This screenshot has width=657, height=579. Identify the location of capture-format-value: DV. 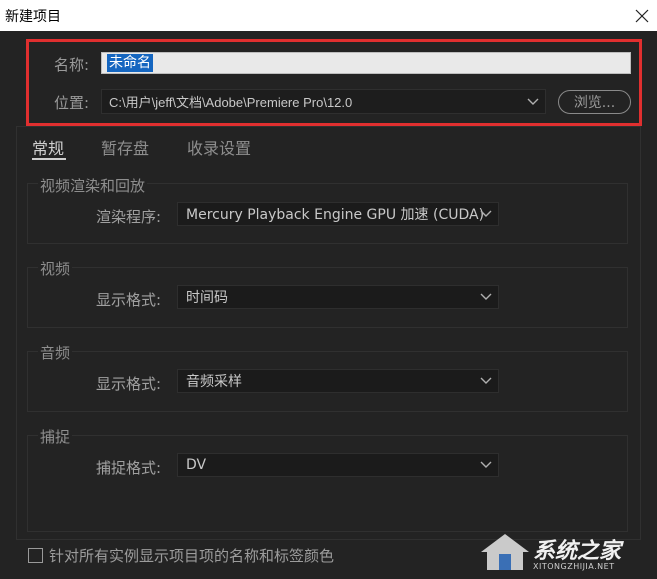
(196, 465).